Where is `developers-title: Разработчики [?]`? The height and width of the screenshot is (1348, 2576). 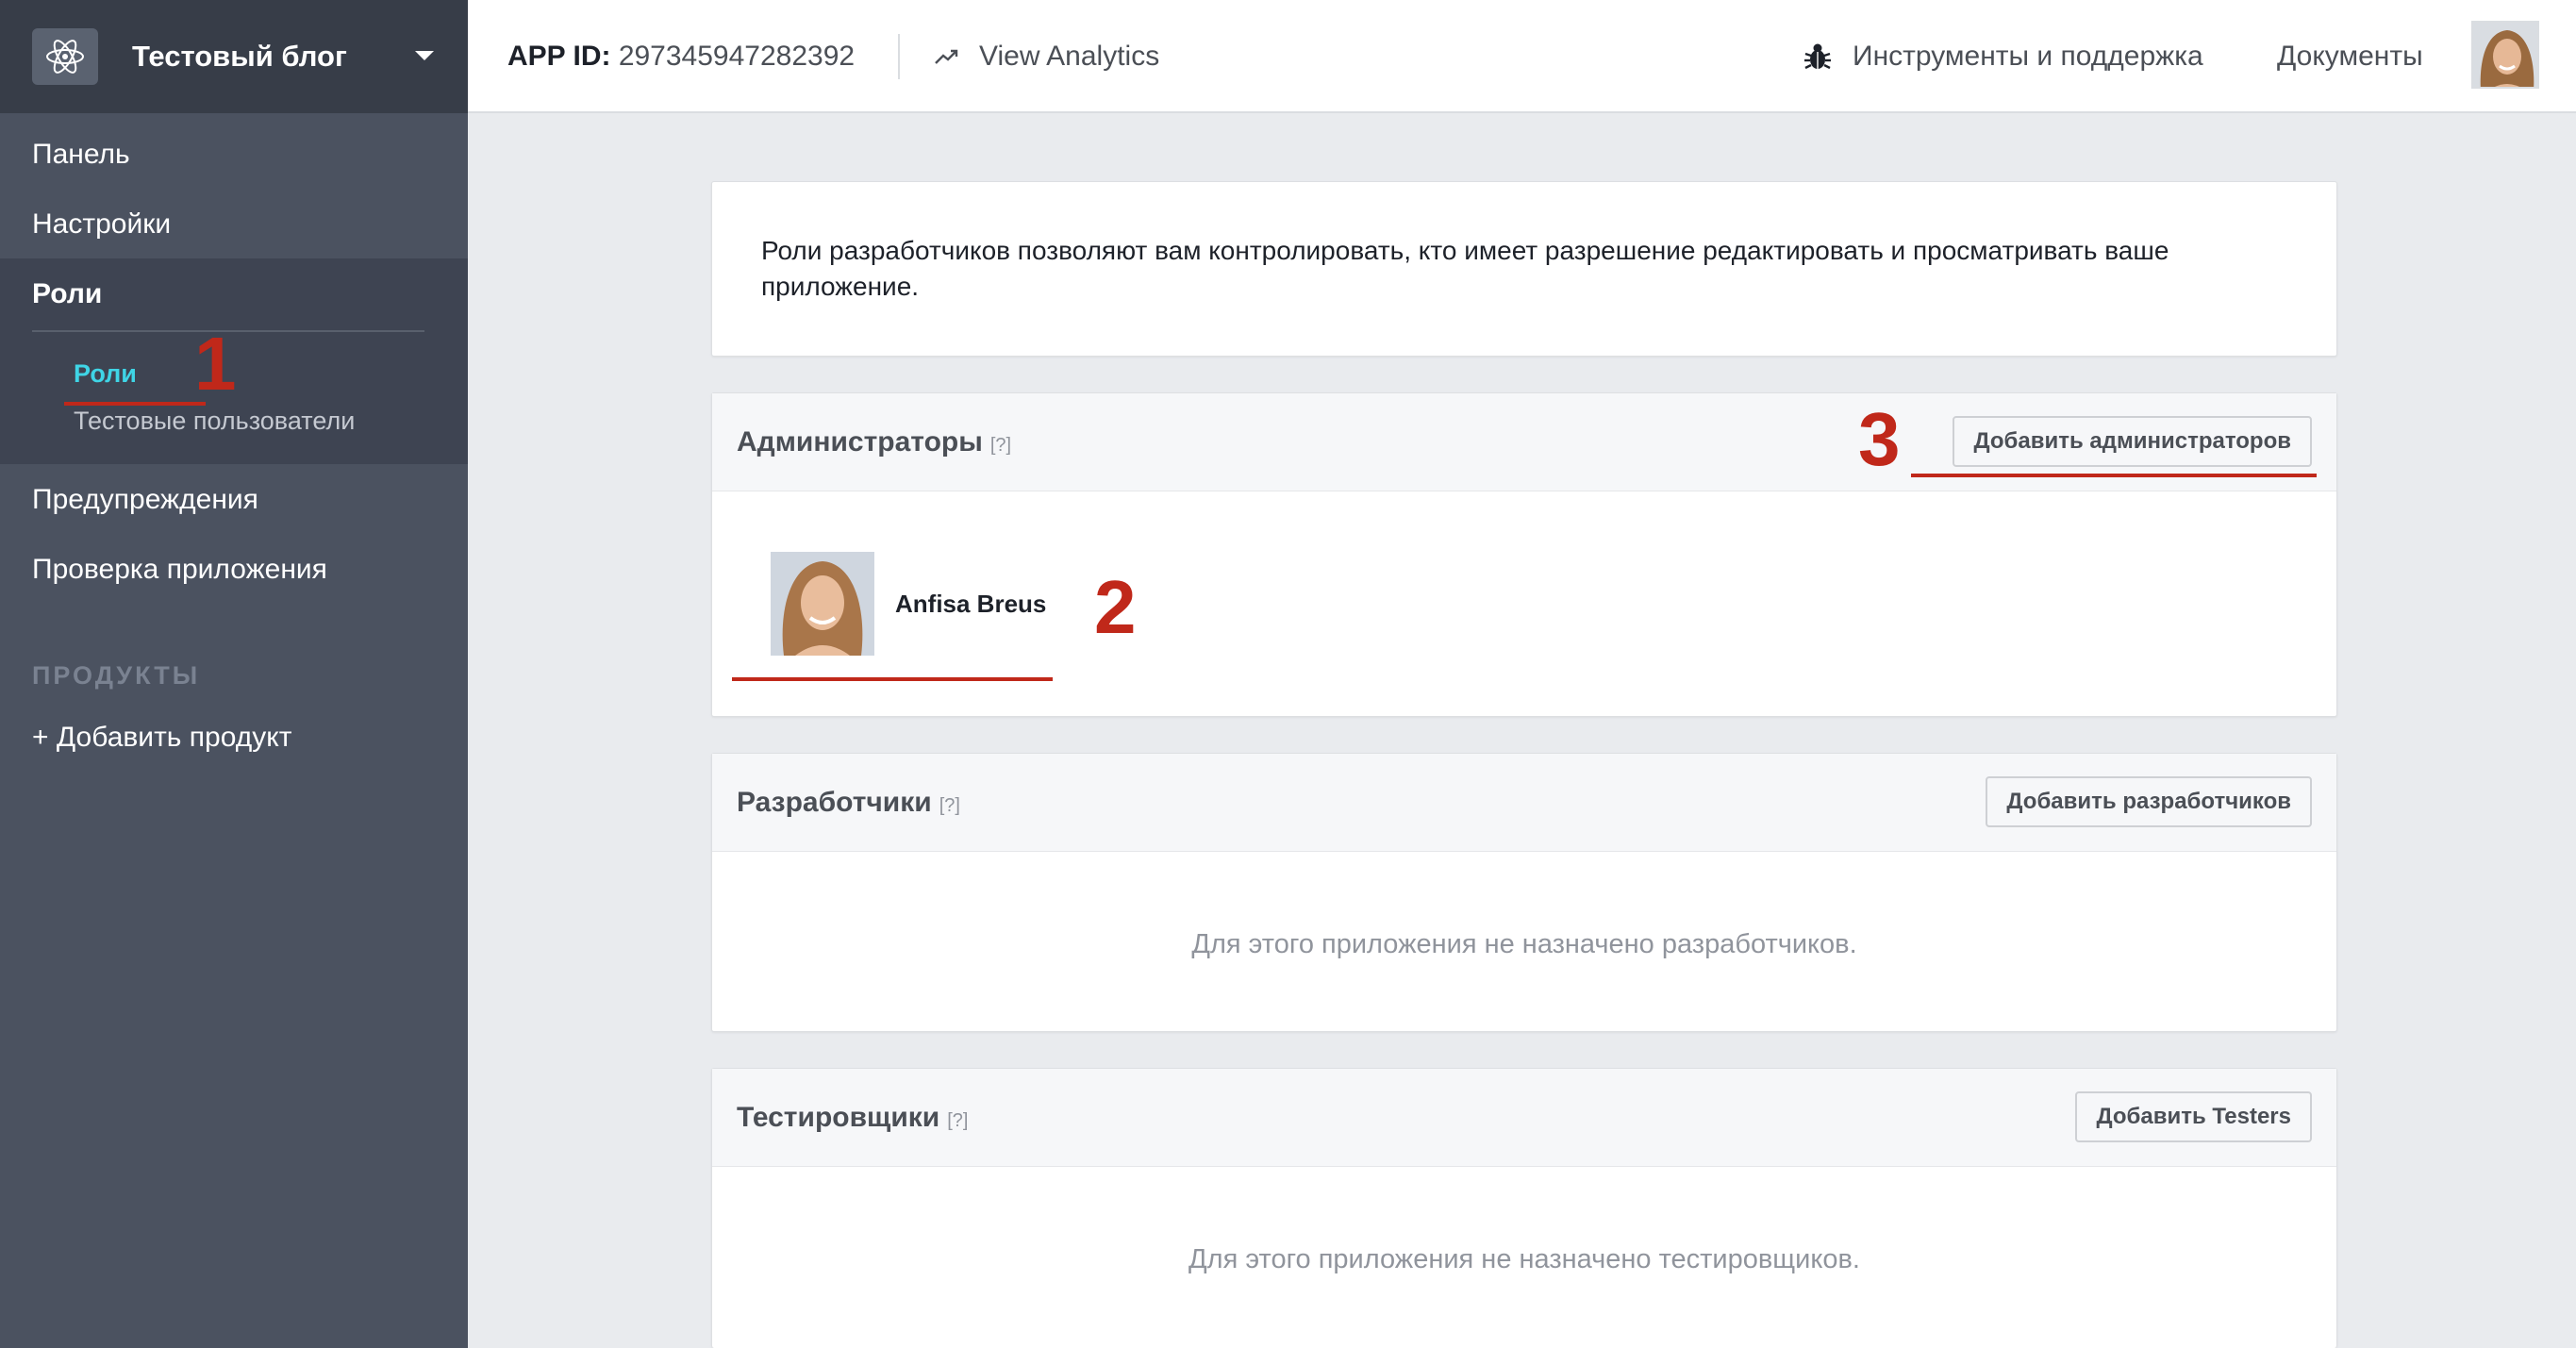
developers-title: Разработчики [?] is located at coordinates (849, 804).